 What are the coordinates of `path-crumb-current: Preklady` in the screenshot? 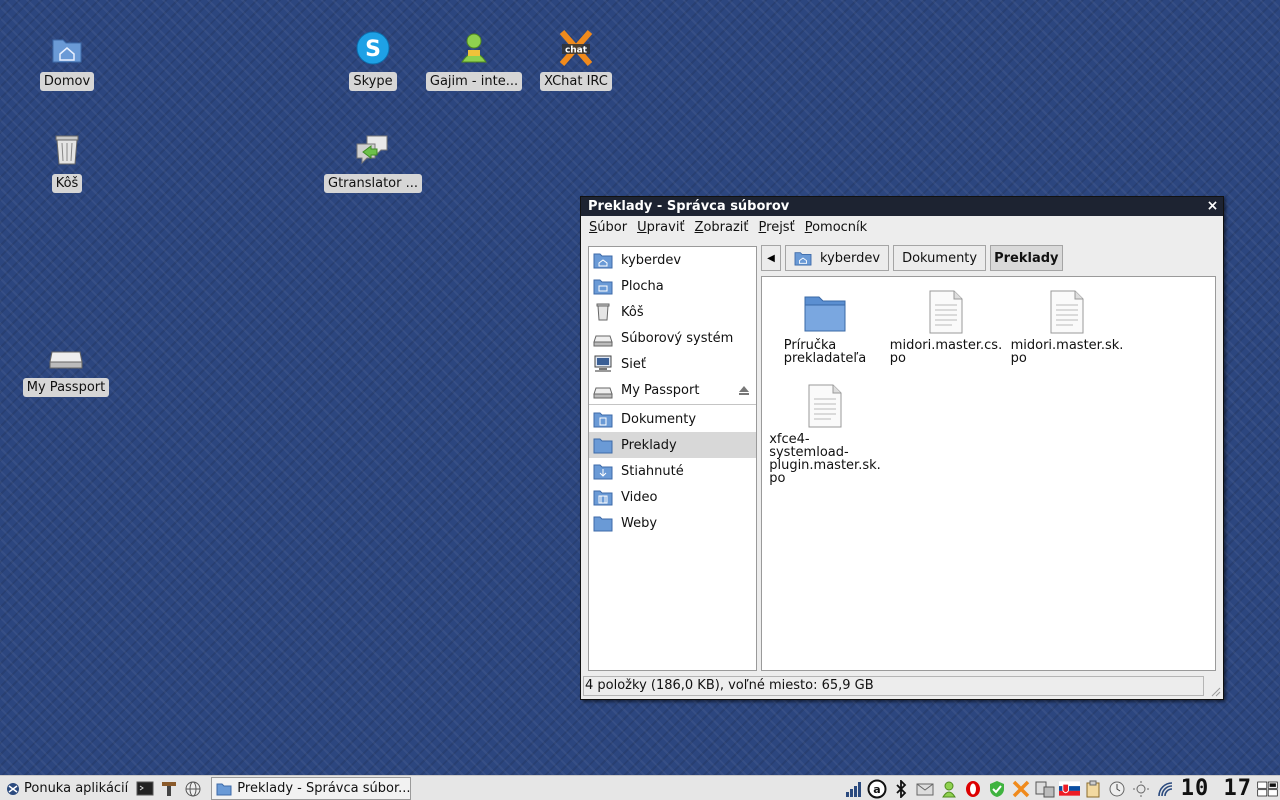 It's located at (1026, 258).